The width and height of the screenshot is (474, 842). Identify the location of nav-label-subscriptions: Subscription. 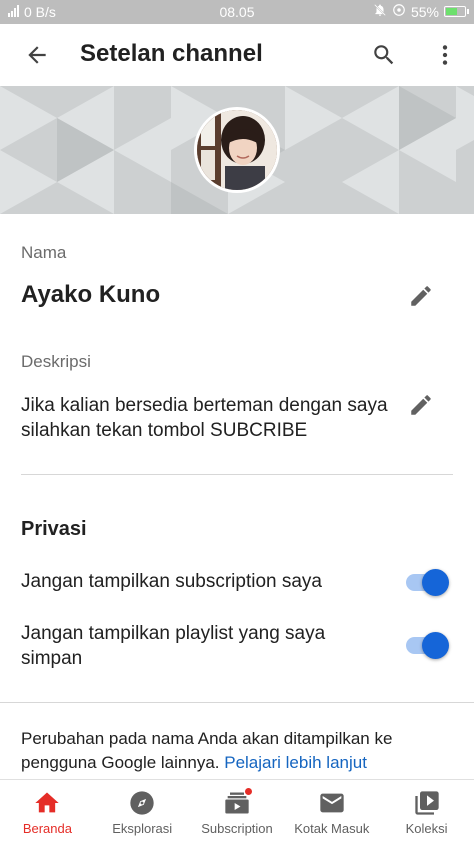
(237, 828).